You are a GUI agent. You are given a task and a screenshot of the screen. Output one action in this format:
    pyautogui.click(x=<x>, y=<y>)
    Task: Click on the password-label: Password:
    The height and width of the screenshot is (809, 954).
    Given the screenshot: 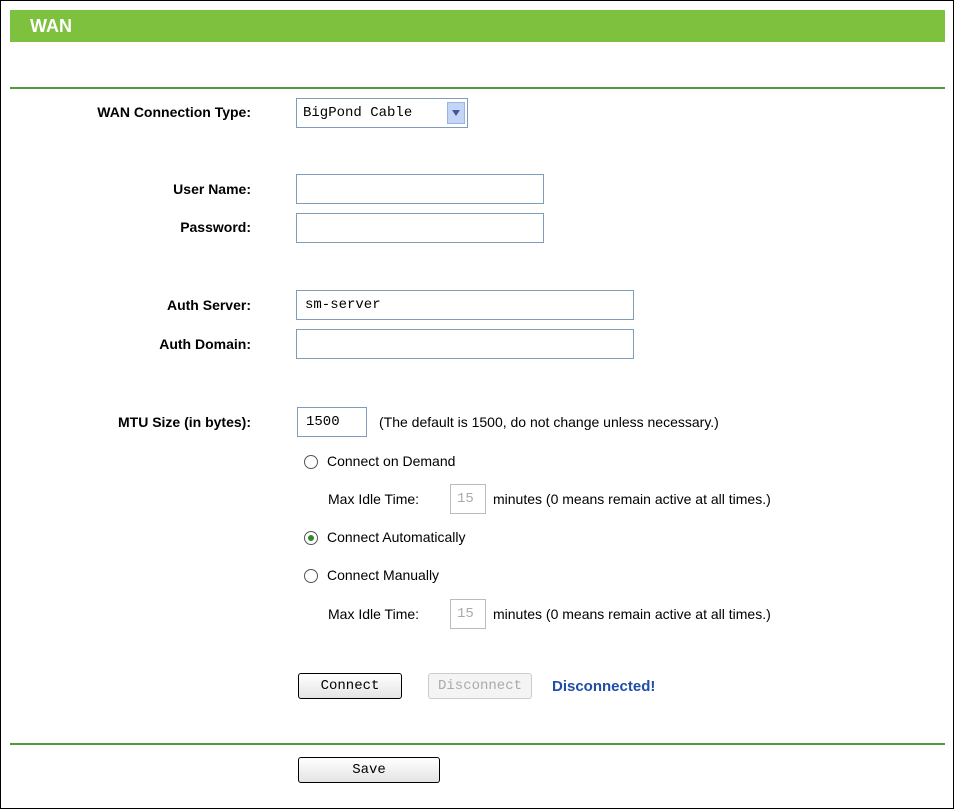 What is the action you would take?
    pyautogui.click(x=215, y=227)
    